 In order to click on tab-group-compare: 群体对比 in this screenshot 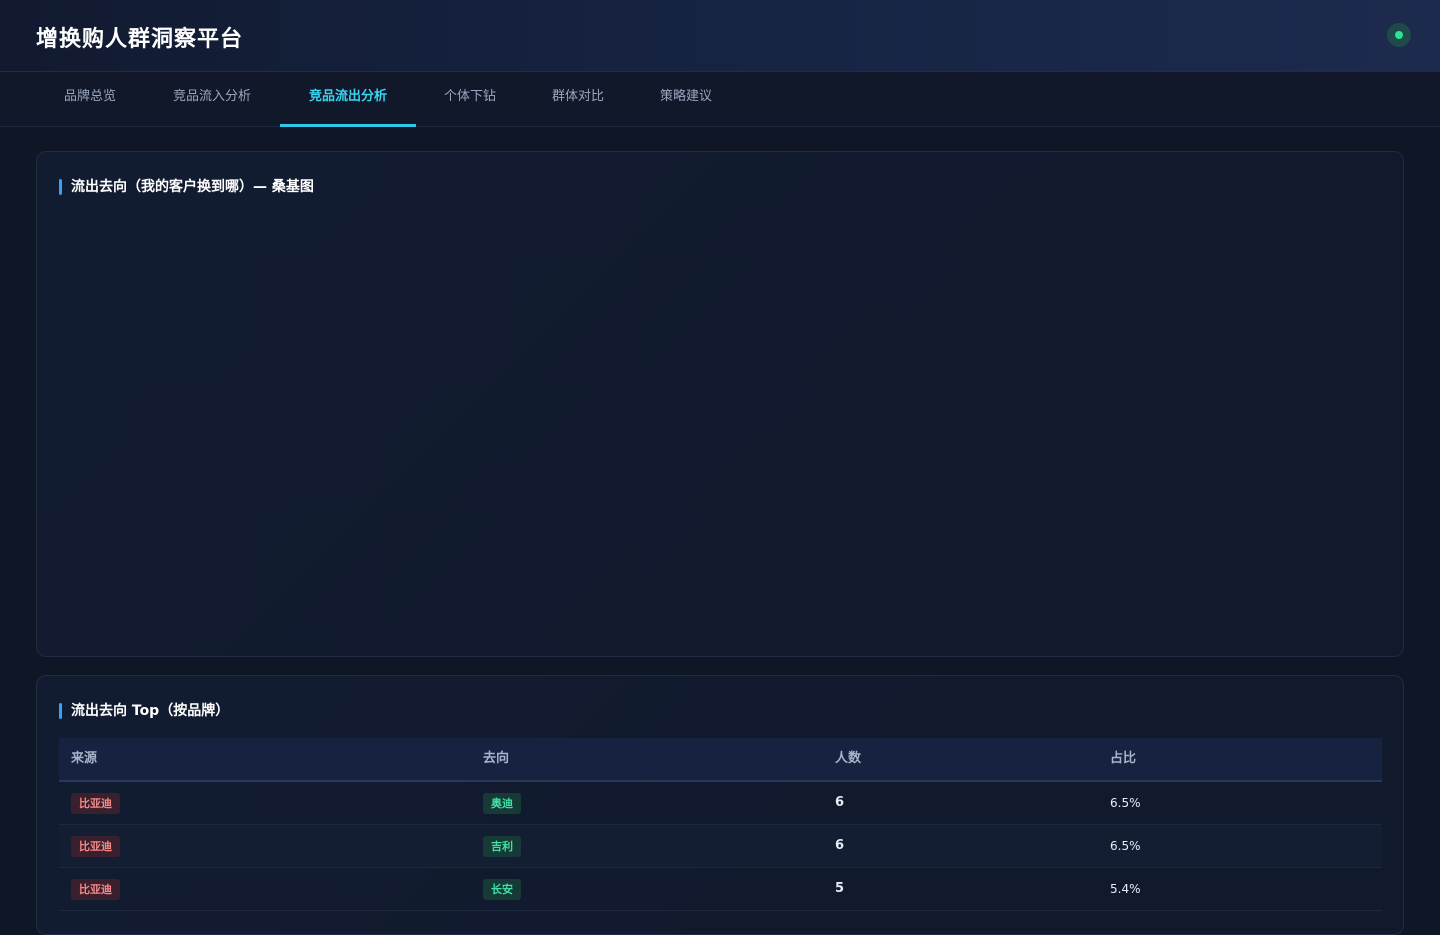, I will do `click(578, 99)`.